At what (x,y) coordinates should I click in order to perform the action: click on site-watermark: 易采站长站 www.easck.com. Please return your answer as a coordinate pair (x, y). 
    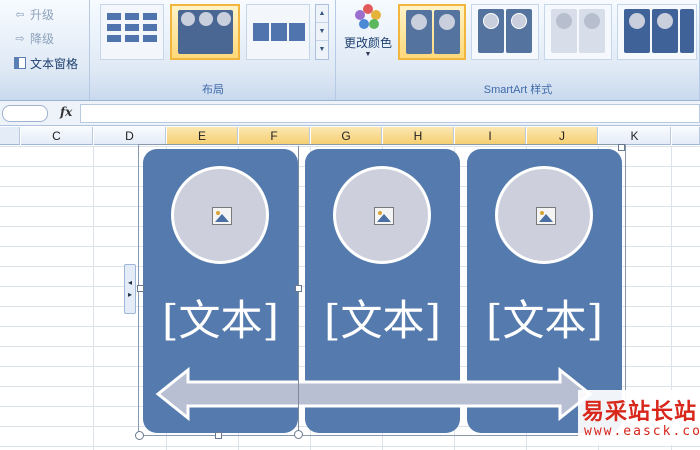
    Looking at the image, I should click on (639, 417).